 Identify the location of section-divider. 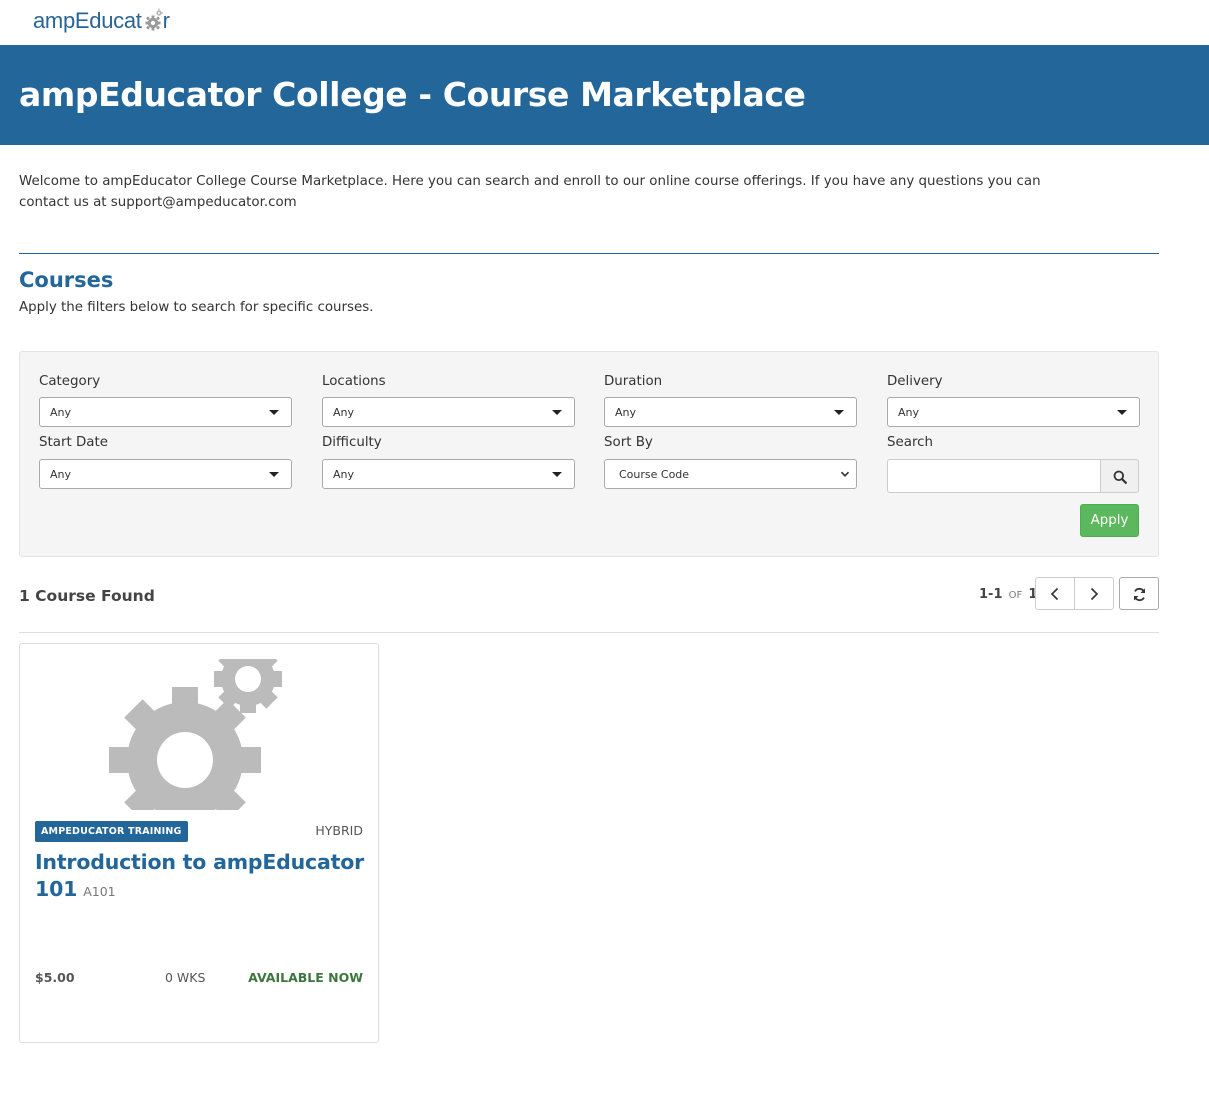
(589, 253).